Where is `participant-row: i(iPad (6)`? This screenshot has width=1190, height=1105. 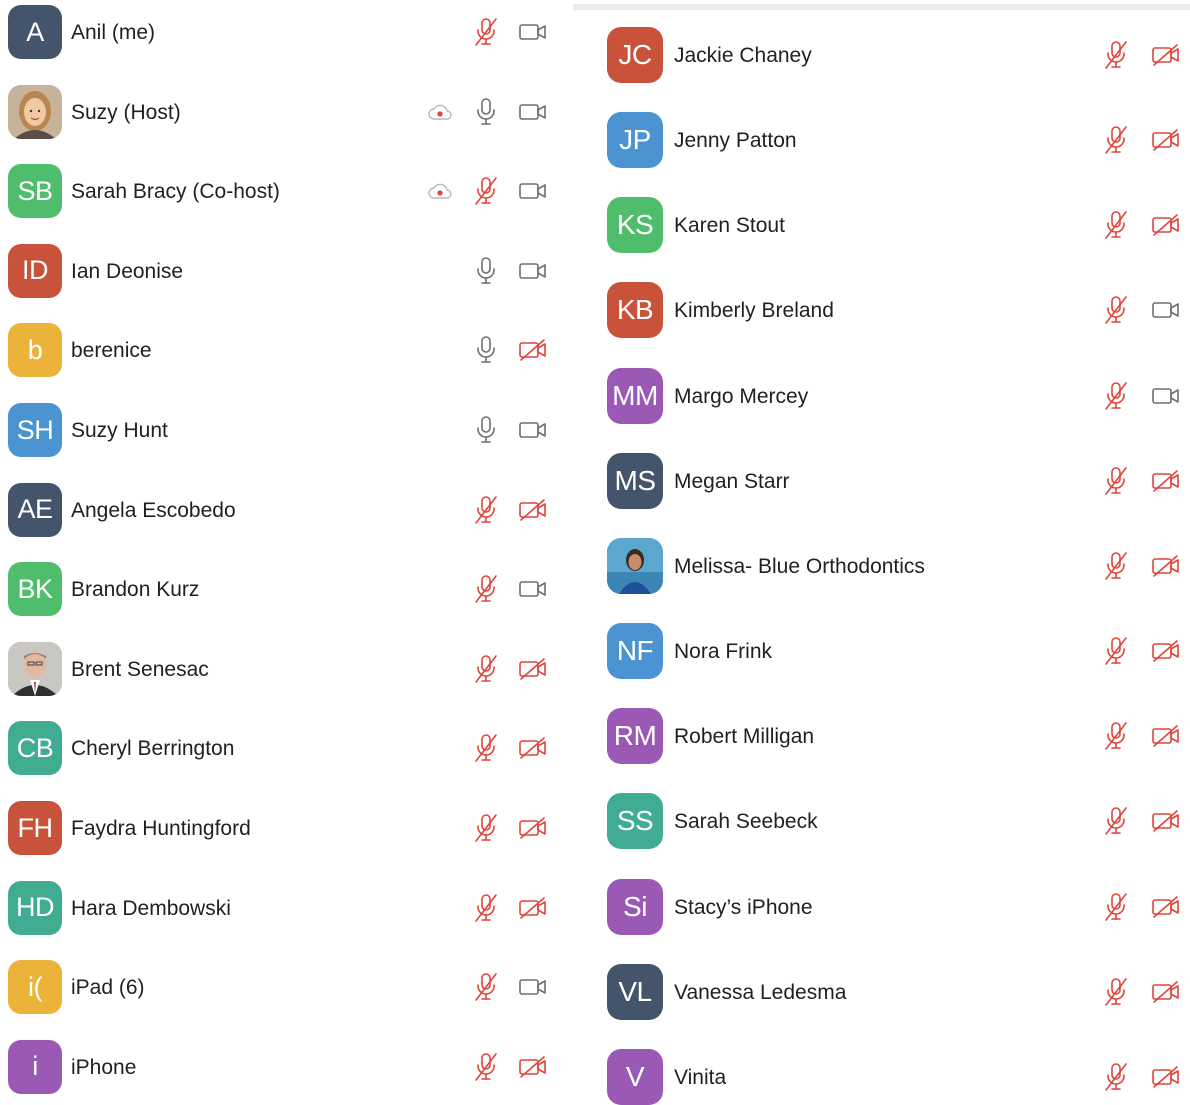
participant-row: i(iPad (6) is located at coordinates (280, 987).